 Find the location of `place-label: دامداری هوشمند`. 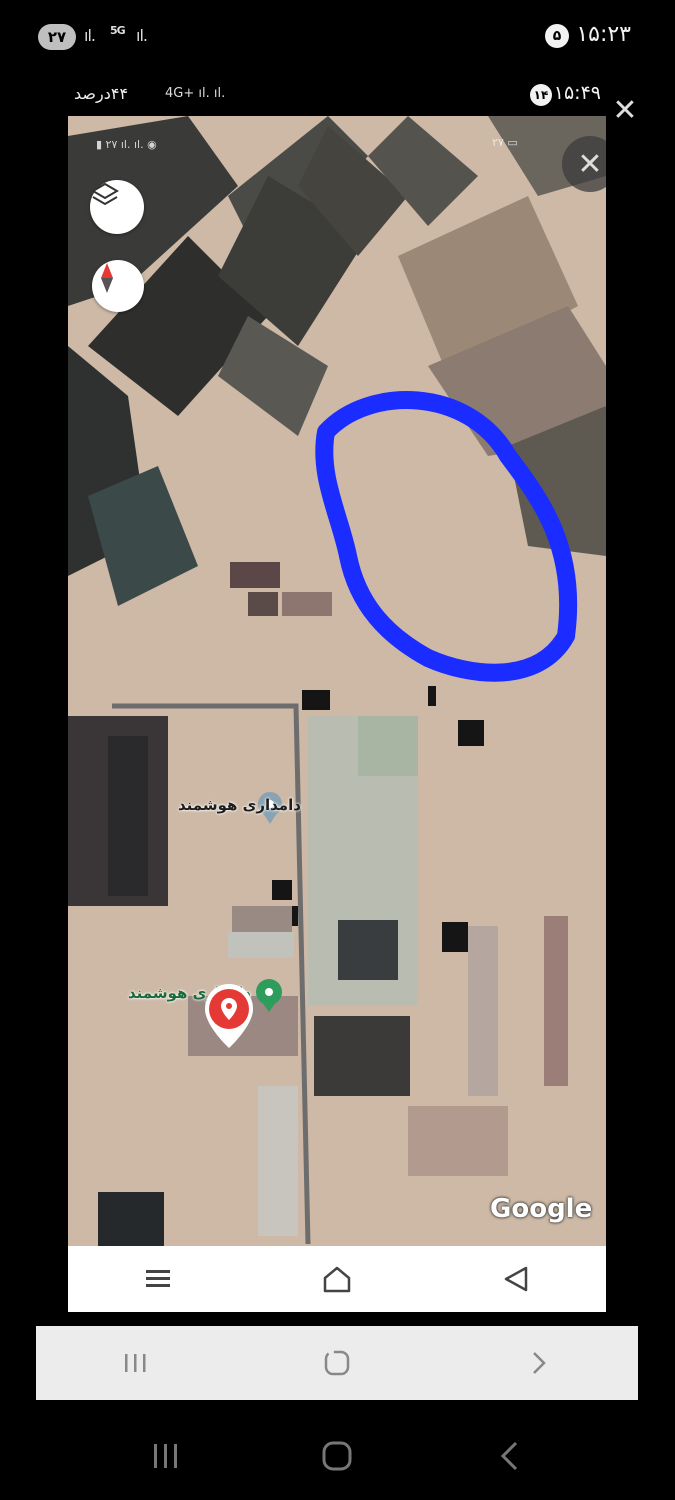

place-label: دامداری هوشمند is located at coordinates (239, 805).